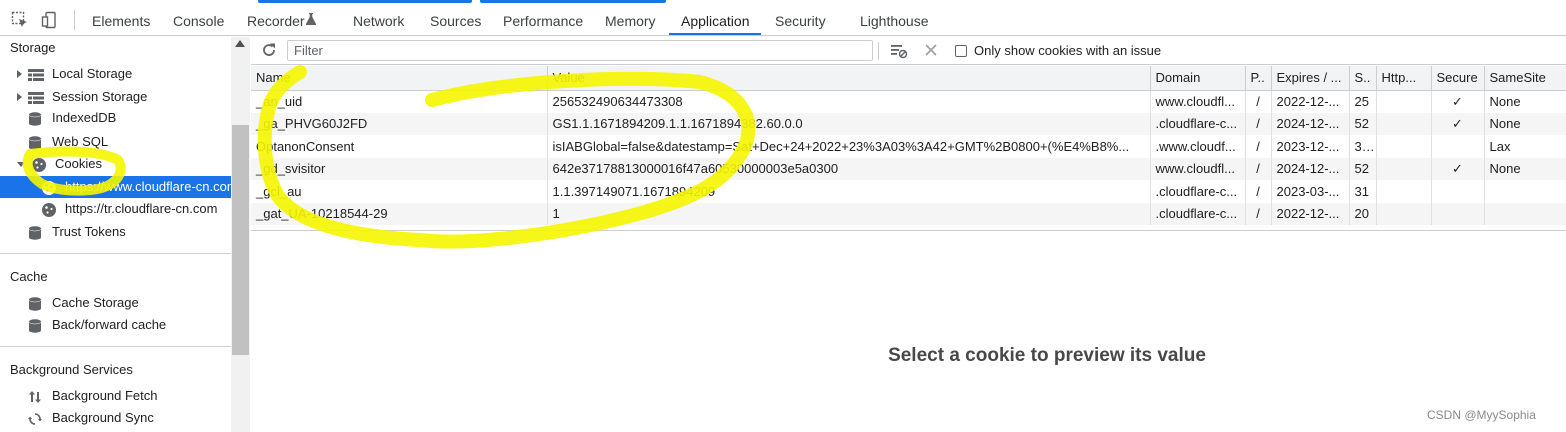 This screenshot has width=1566, height=432. Describe the element at coordinates (68, 142) in the screenshot. I see `sidebar-item-web-sql: Web SQL` at that location.